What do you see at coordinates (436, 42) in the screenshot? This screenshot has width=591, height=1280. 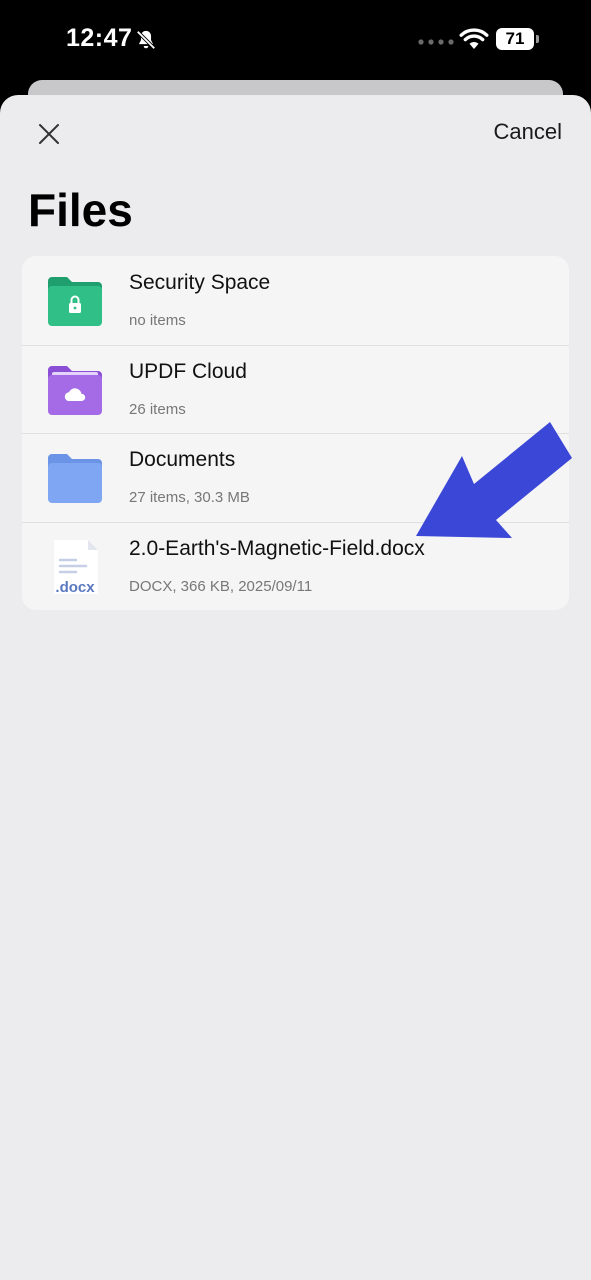 I see `signal-dots-icon` at bounding box center [436, 42].